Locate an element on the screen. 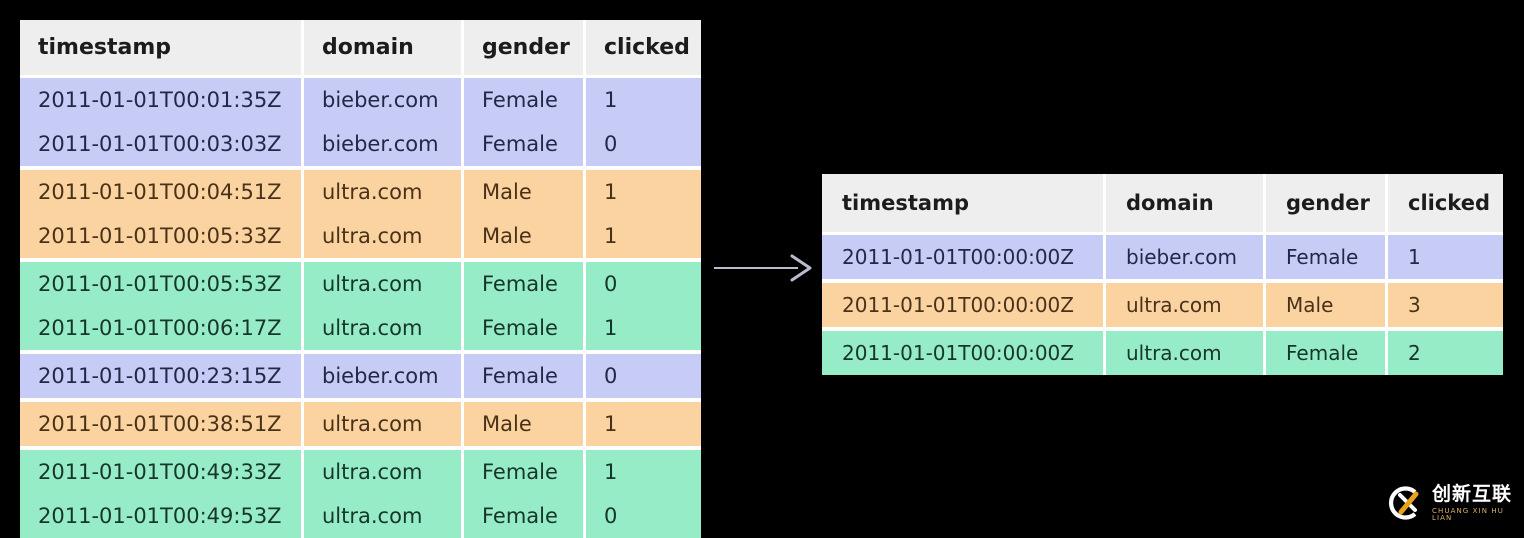 This screenshot has width=1524, height=538. table-row: 2011-01-01T00:00:00Z ultra.com Female 2 is located at coordinates (1162, 351).